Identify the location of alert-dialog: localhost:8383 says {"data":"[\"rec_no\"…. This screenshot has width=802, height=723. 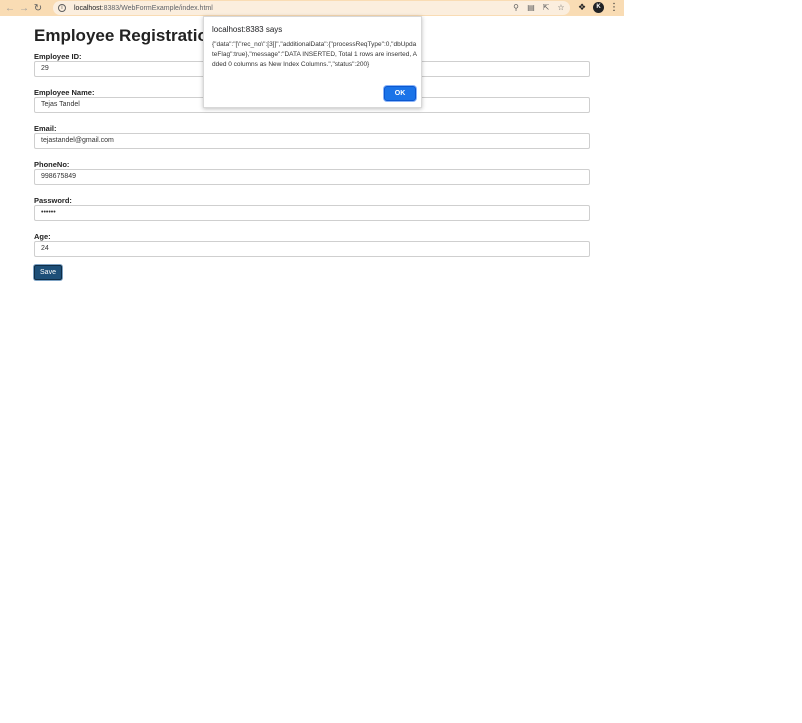
(312, 62).